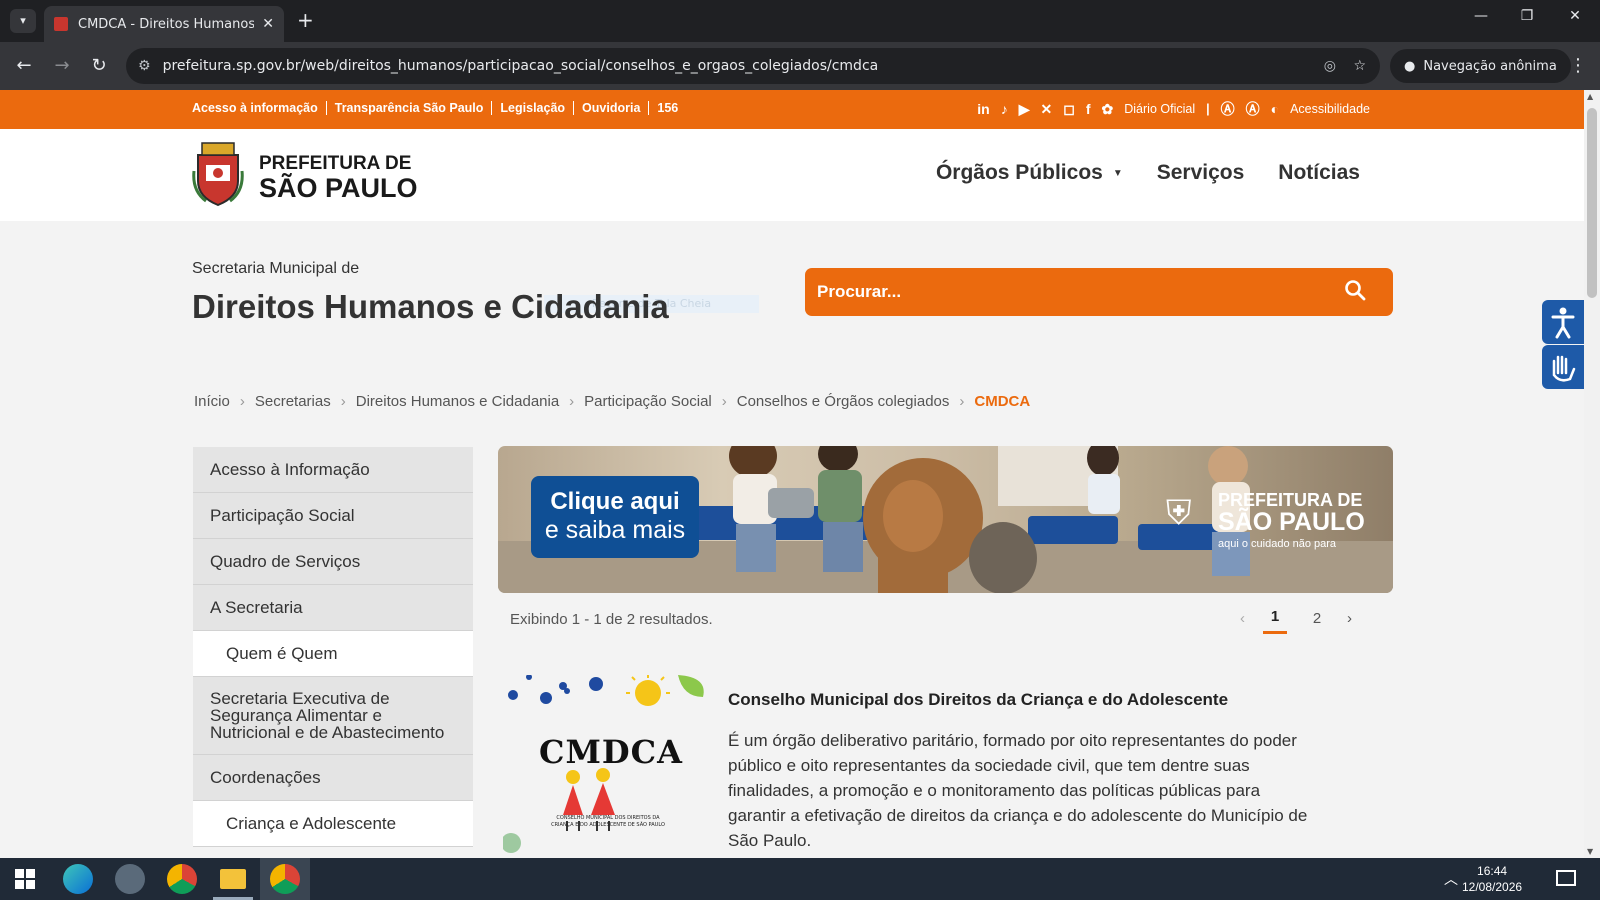 This screenshot has width=1600, height=900. I want to click on sidebar-item-a-secretaria: A Secretaria, so click(333, 608).